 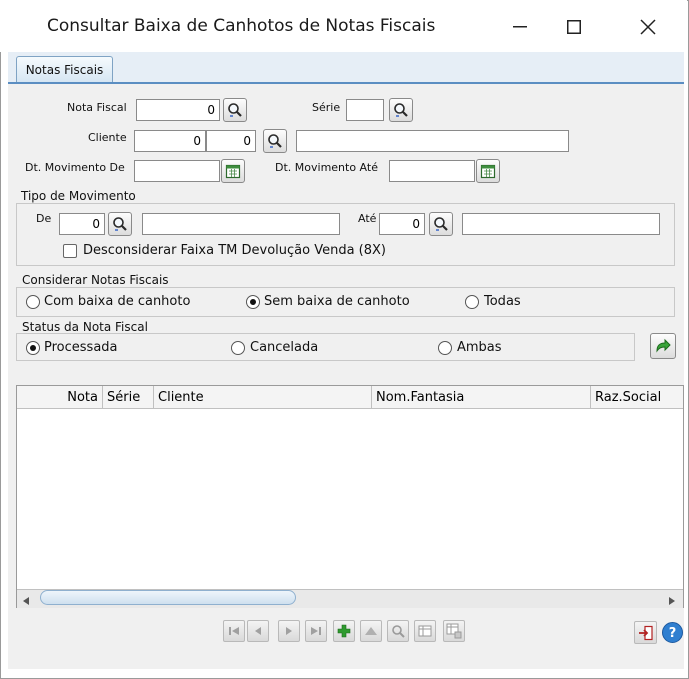 What do you see at coordinates (253, 302) in the screenshot?
I see `radio-sem-baixa` at bounding box center [253, 302].